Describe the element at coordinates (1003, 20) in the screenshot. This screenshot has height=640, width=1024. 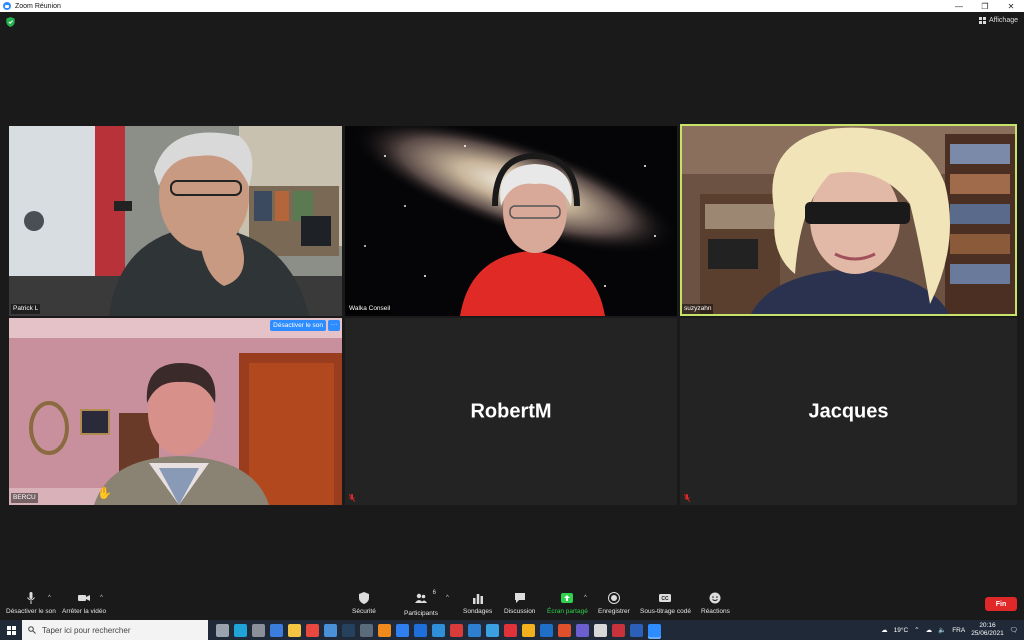
I see `view-label: Affichage` at that location.